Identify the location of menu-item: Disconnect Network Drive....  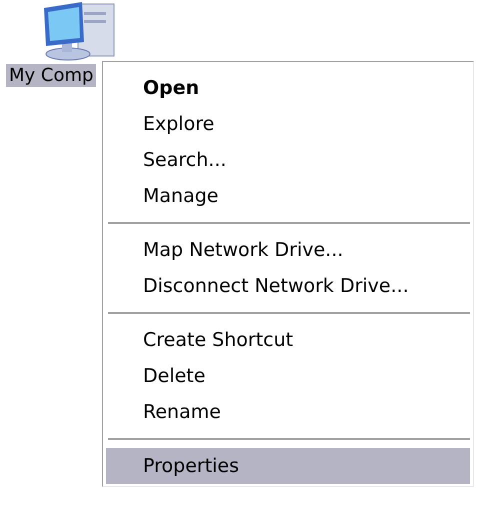
(288, 286).